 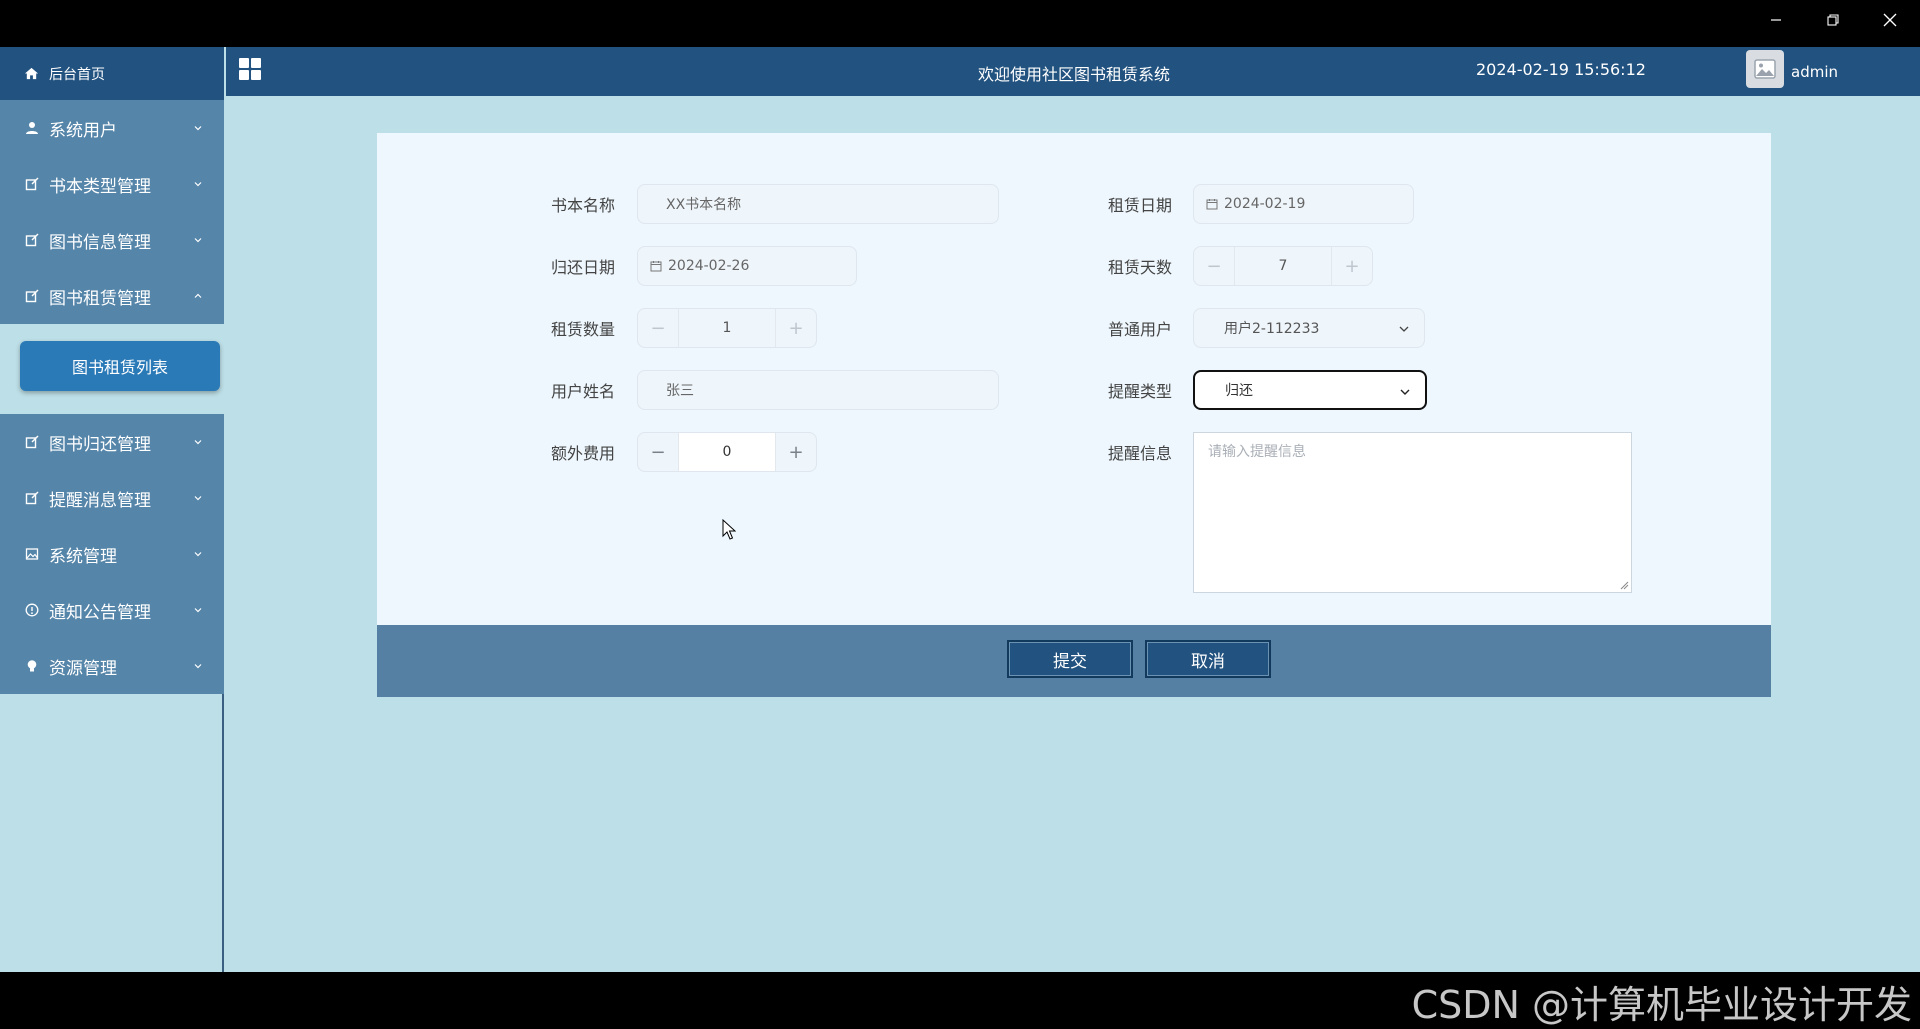 What do you see at coordinates (583, 391) in the screenshot?
I see `user-name-label: 用户姓名` at bounding box center [583, 391].